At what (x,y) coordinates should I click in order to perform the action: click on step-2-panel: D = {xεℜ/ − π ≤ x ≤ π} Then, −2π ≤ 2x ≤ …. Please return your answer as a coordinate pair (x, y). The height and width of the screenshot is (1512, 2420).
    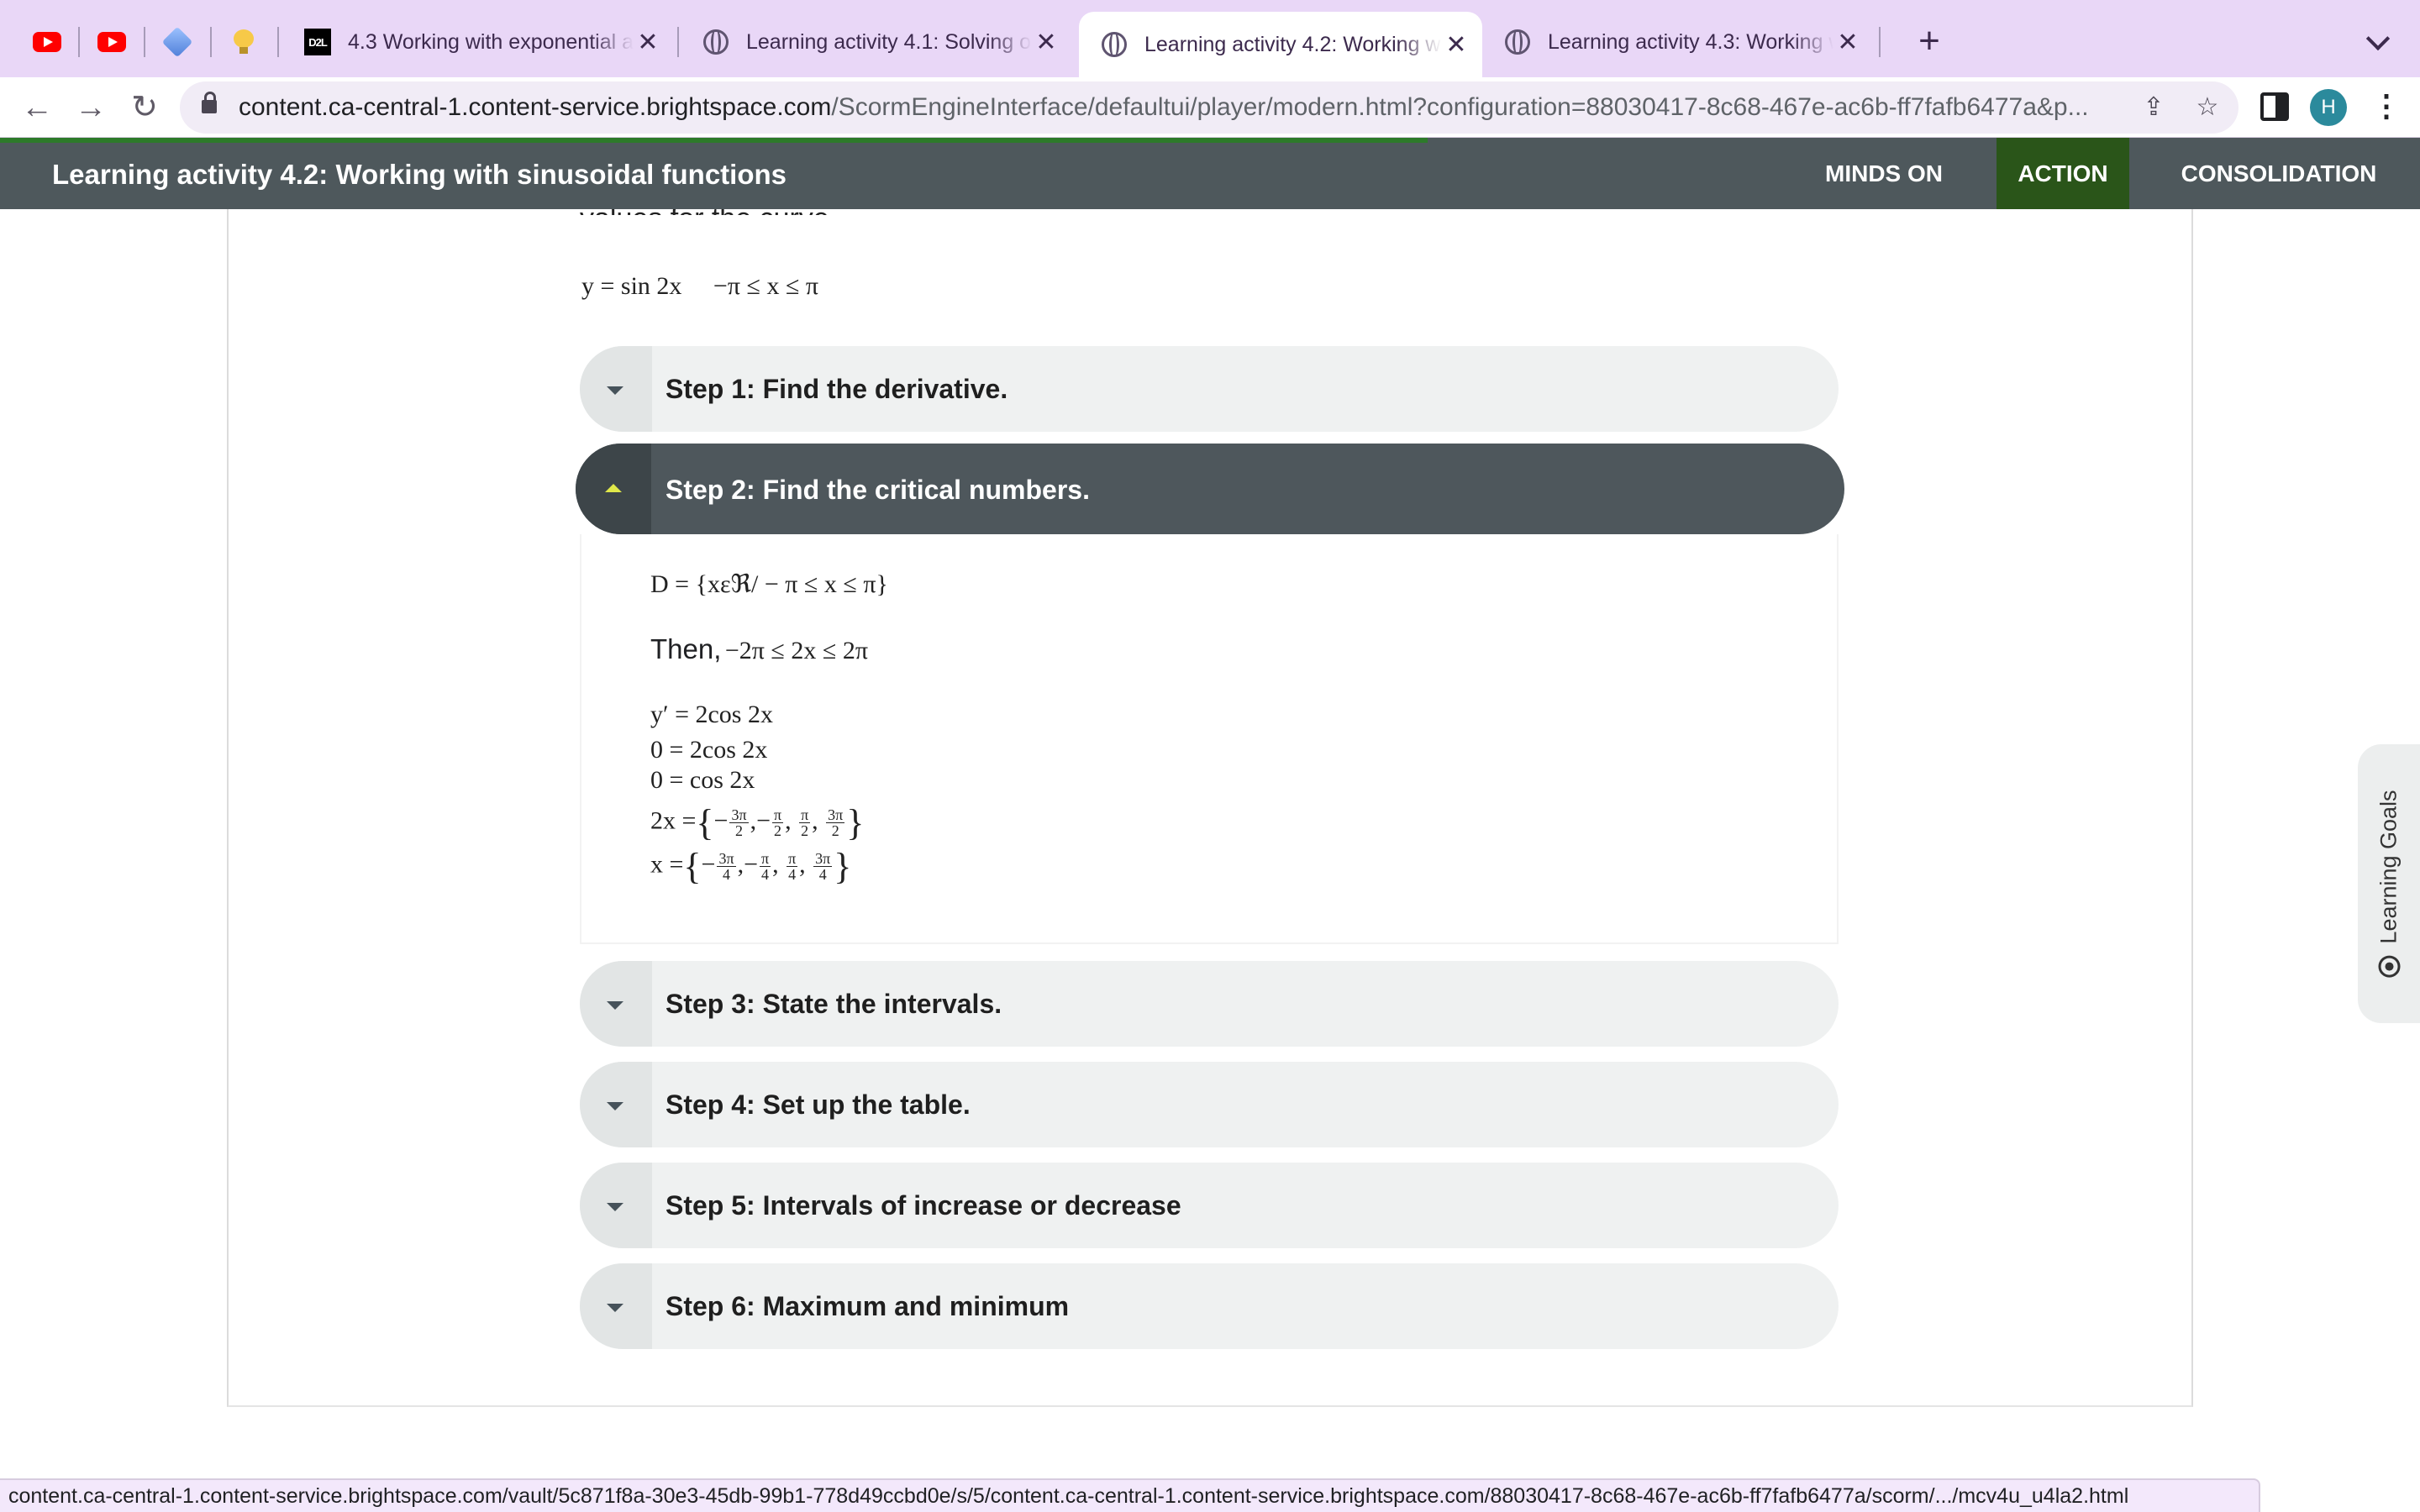
    Looking at the image, I should click on (1209, 739).